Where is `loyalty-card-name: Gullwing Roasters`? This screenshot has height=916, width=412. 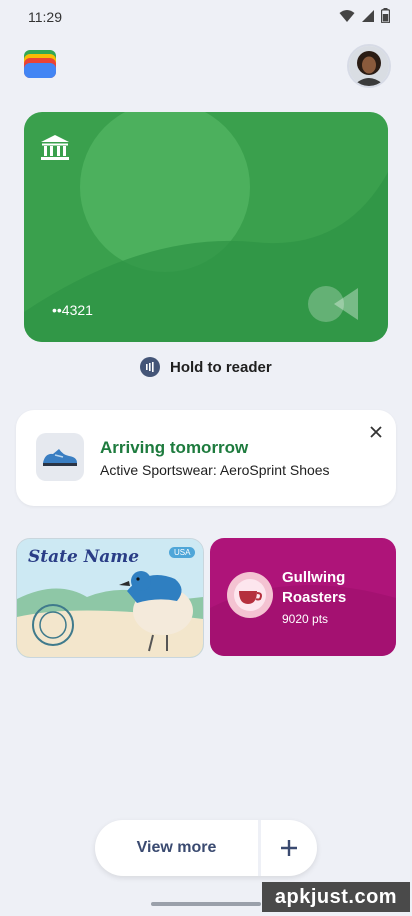 loyalty-card-name: Gullwing Roasters is located at coordinates (314, 587).